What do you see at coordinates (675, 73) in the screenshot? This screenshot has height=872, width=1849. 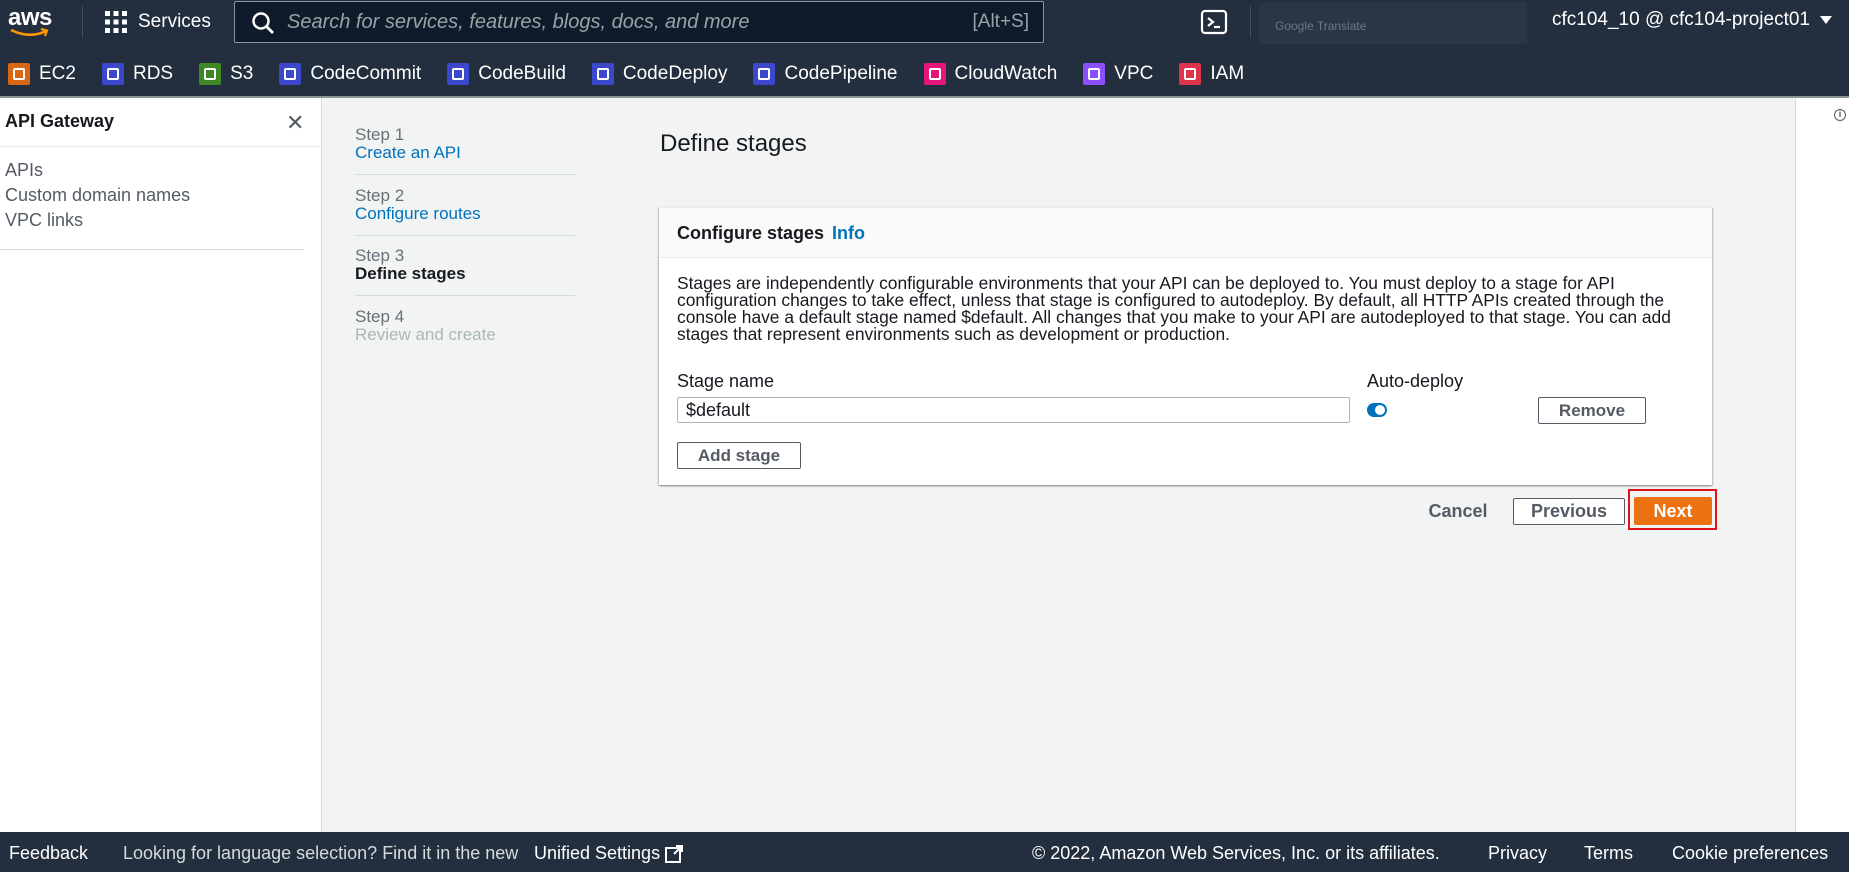 I see `favorite-label: CodeDeploy` at bounding box center [675, 73].